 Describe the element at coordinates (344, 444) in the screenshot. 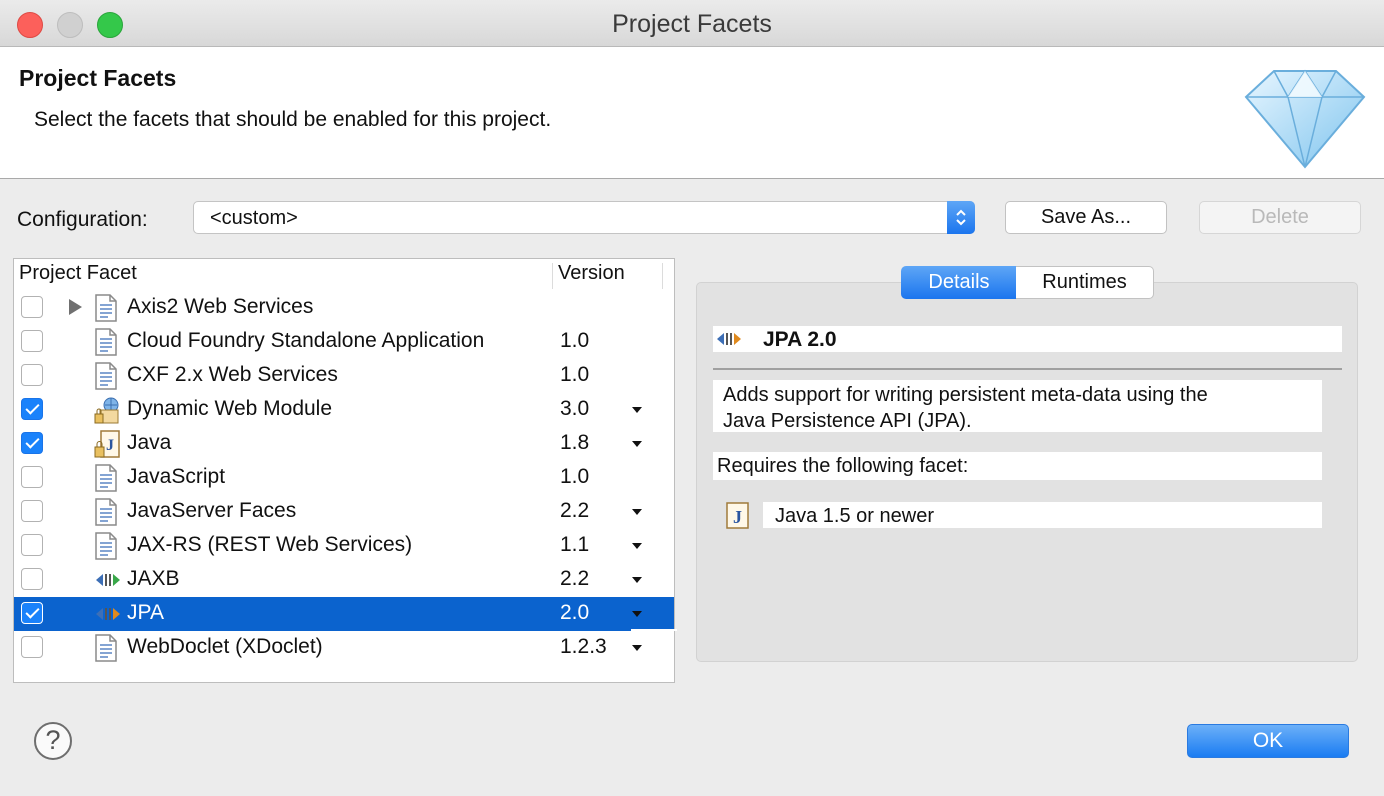

I see `facet-row: J Java 1.8` at that location.